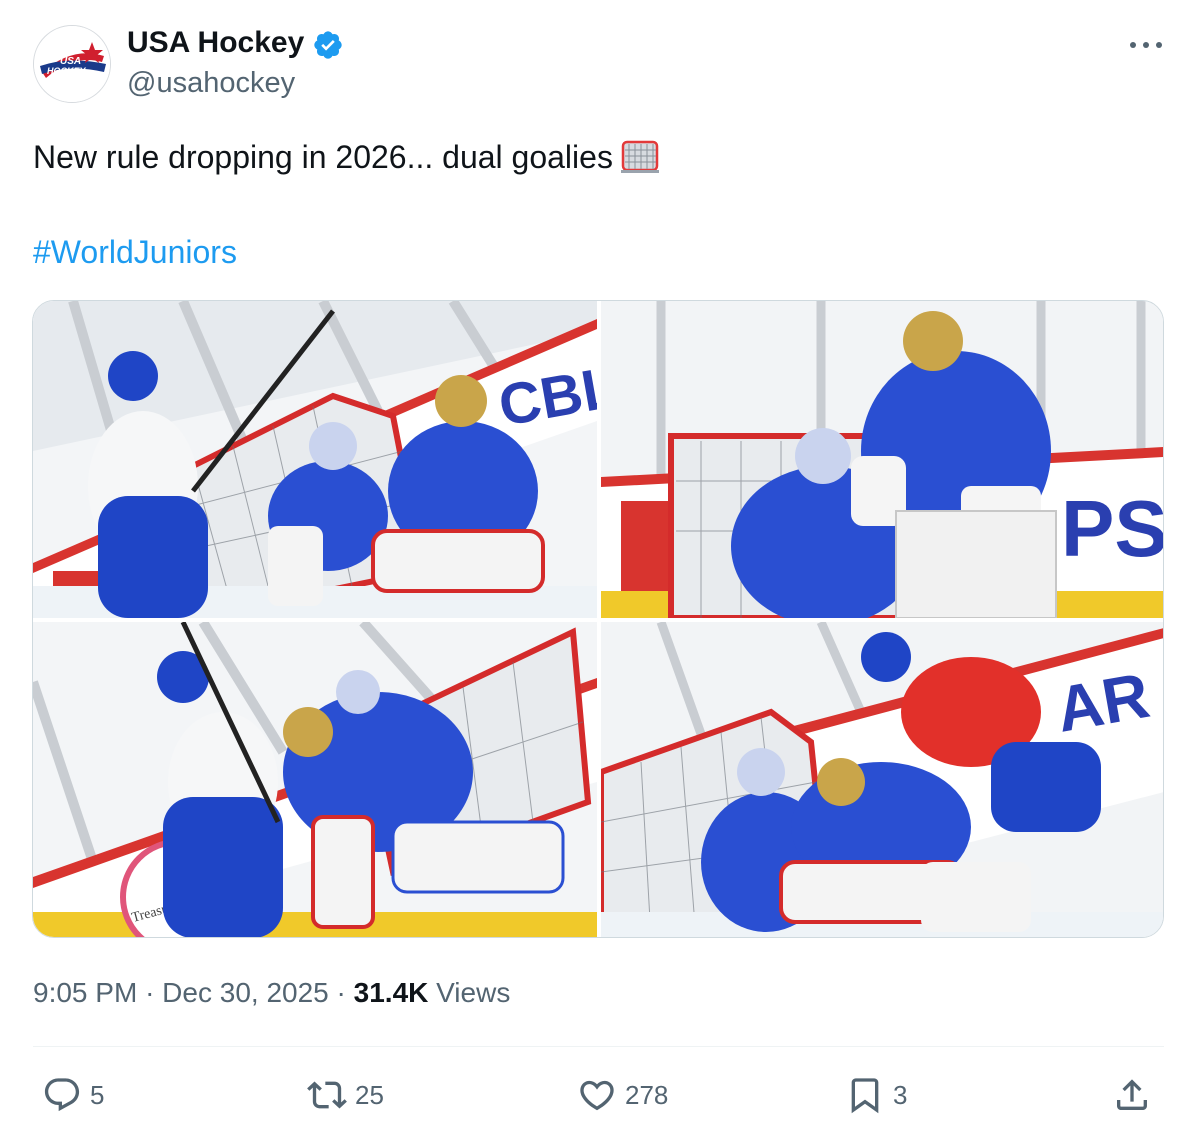  Describe the element at coordinates (245, 992) in the screenshot. I see `tweet-date: Dec 30, 2025` at that location.